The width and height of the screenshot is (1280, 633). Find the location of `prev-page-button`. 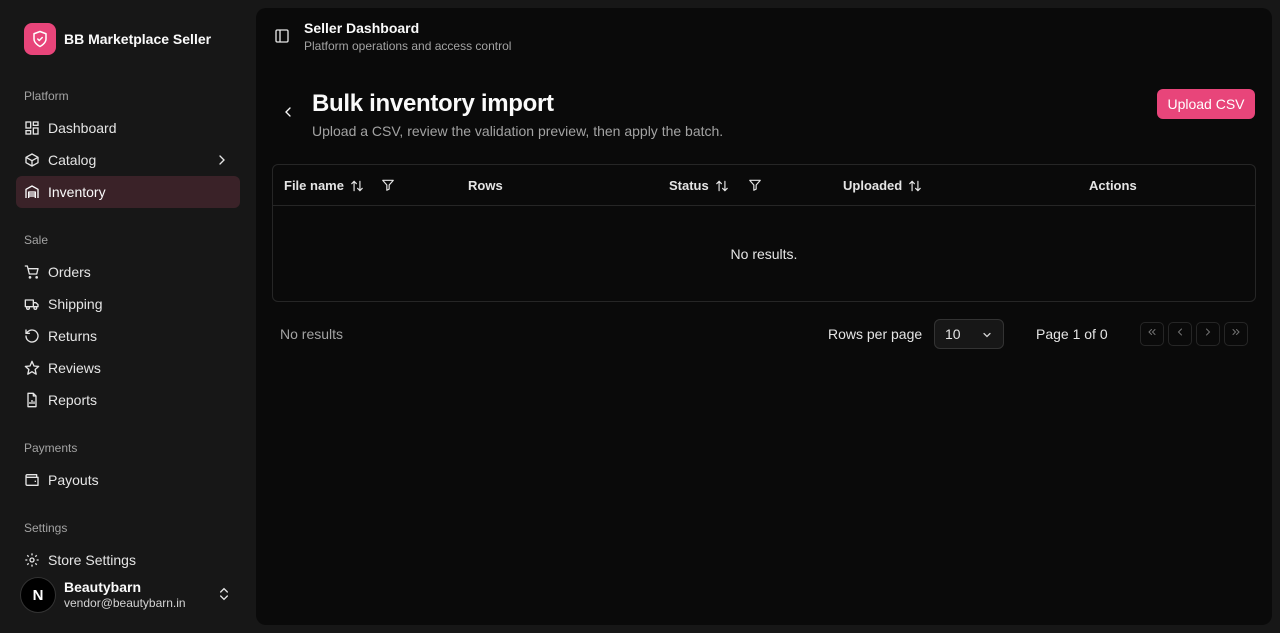

prev-page-button is located at coordinates (1180, 334).